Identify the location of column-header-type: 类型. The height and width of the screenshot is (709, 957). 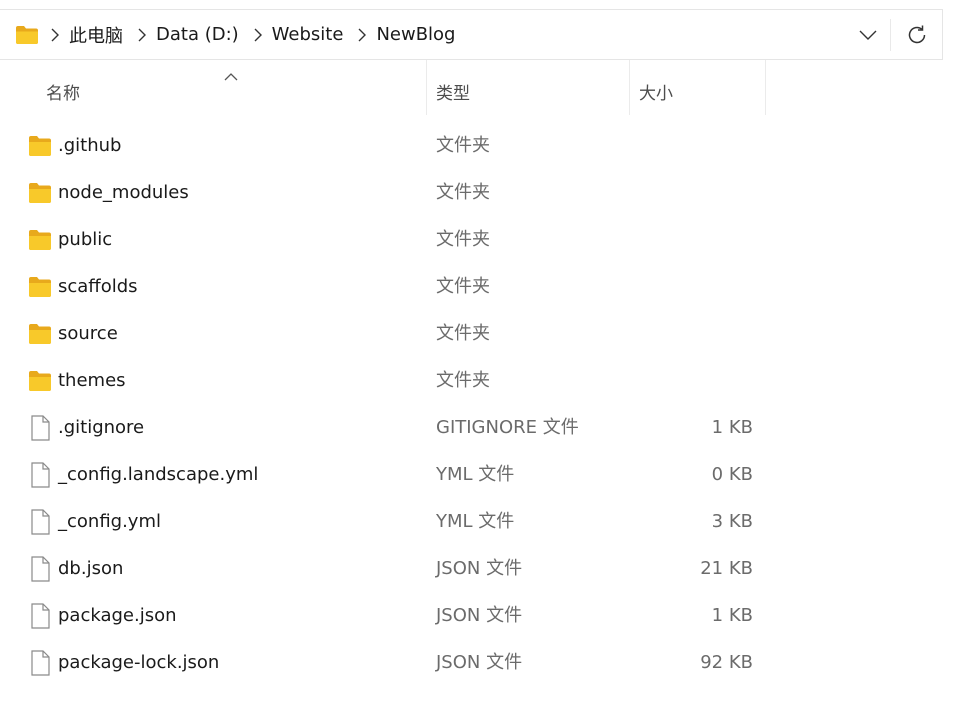
(528, 87).